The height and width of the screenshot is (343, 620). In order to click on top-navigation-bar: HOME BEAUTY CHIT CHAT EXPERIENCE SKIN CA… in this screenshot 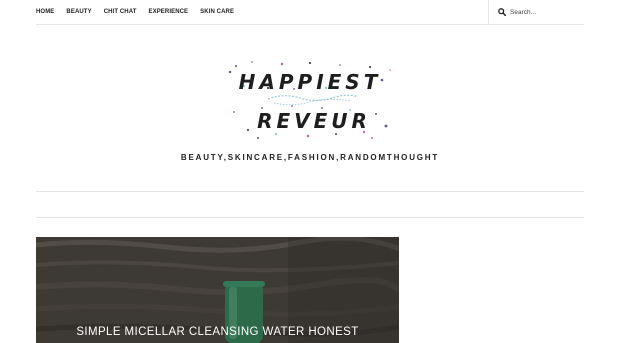, I will do `click(310, 12)`.